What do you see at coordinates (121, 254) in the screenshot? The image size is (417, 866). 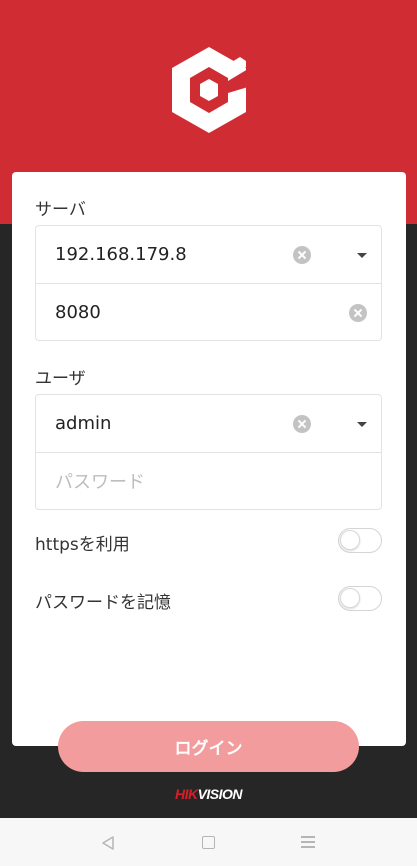 I see `server-address-input: 192.168.179.8` at bounding box center [121, 254].